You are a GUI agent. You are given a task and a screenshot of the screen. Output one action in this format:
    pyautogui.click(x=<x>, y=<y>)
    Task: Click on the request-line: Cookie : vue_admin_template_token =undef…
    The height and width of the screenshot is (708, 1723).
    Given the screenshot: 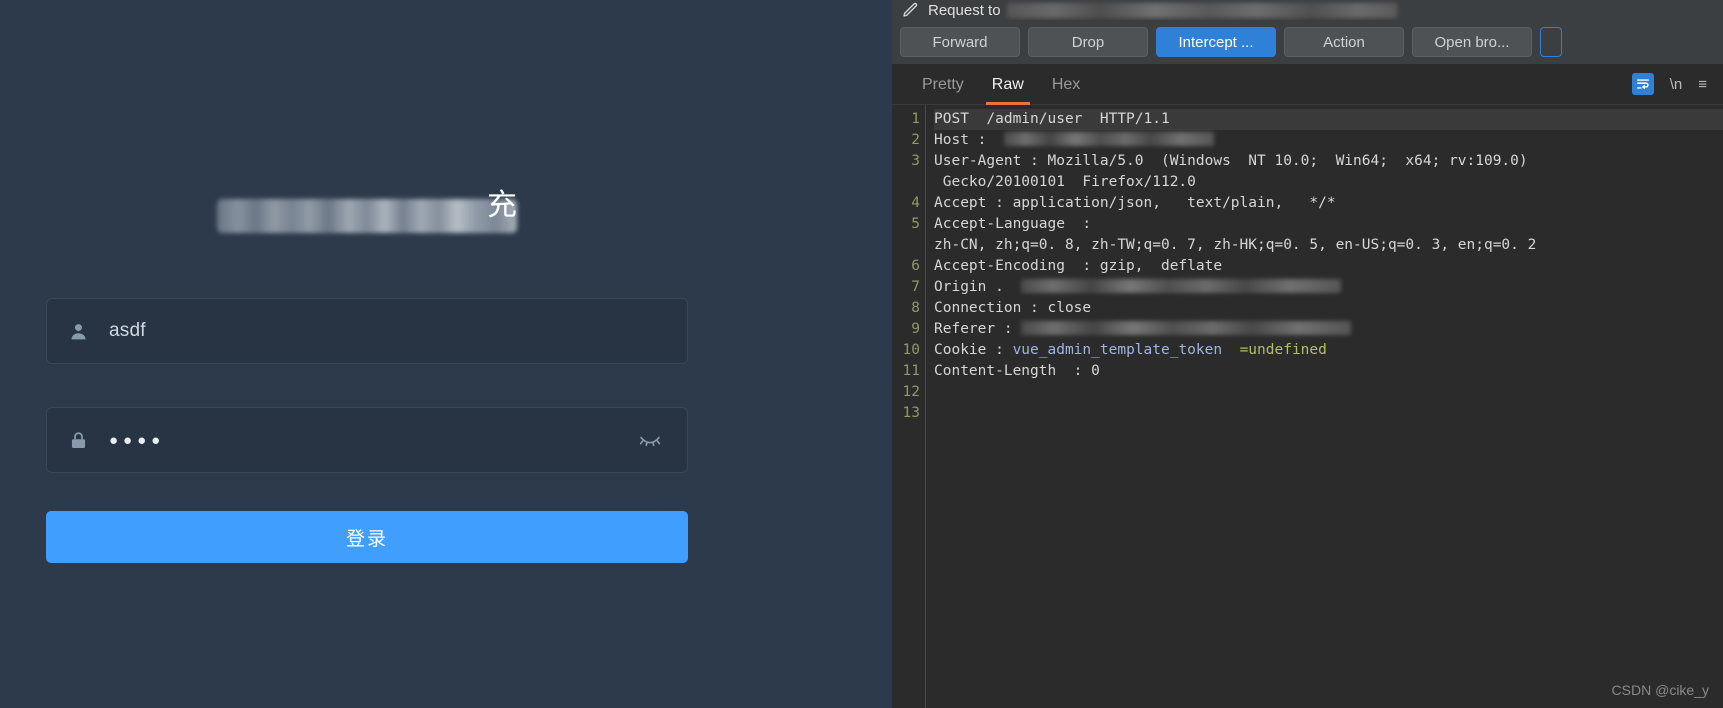 What is the action you would take?
    pyautogui.click(x=1328, y=350)
    